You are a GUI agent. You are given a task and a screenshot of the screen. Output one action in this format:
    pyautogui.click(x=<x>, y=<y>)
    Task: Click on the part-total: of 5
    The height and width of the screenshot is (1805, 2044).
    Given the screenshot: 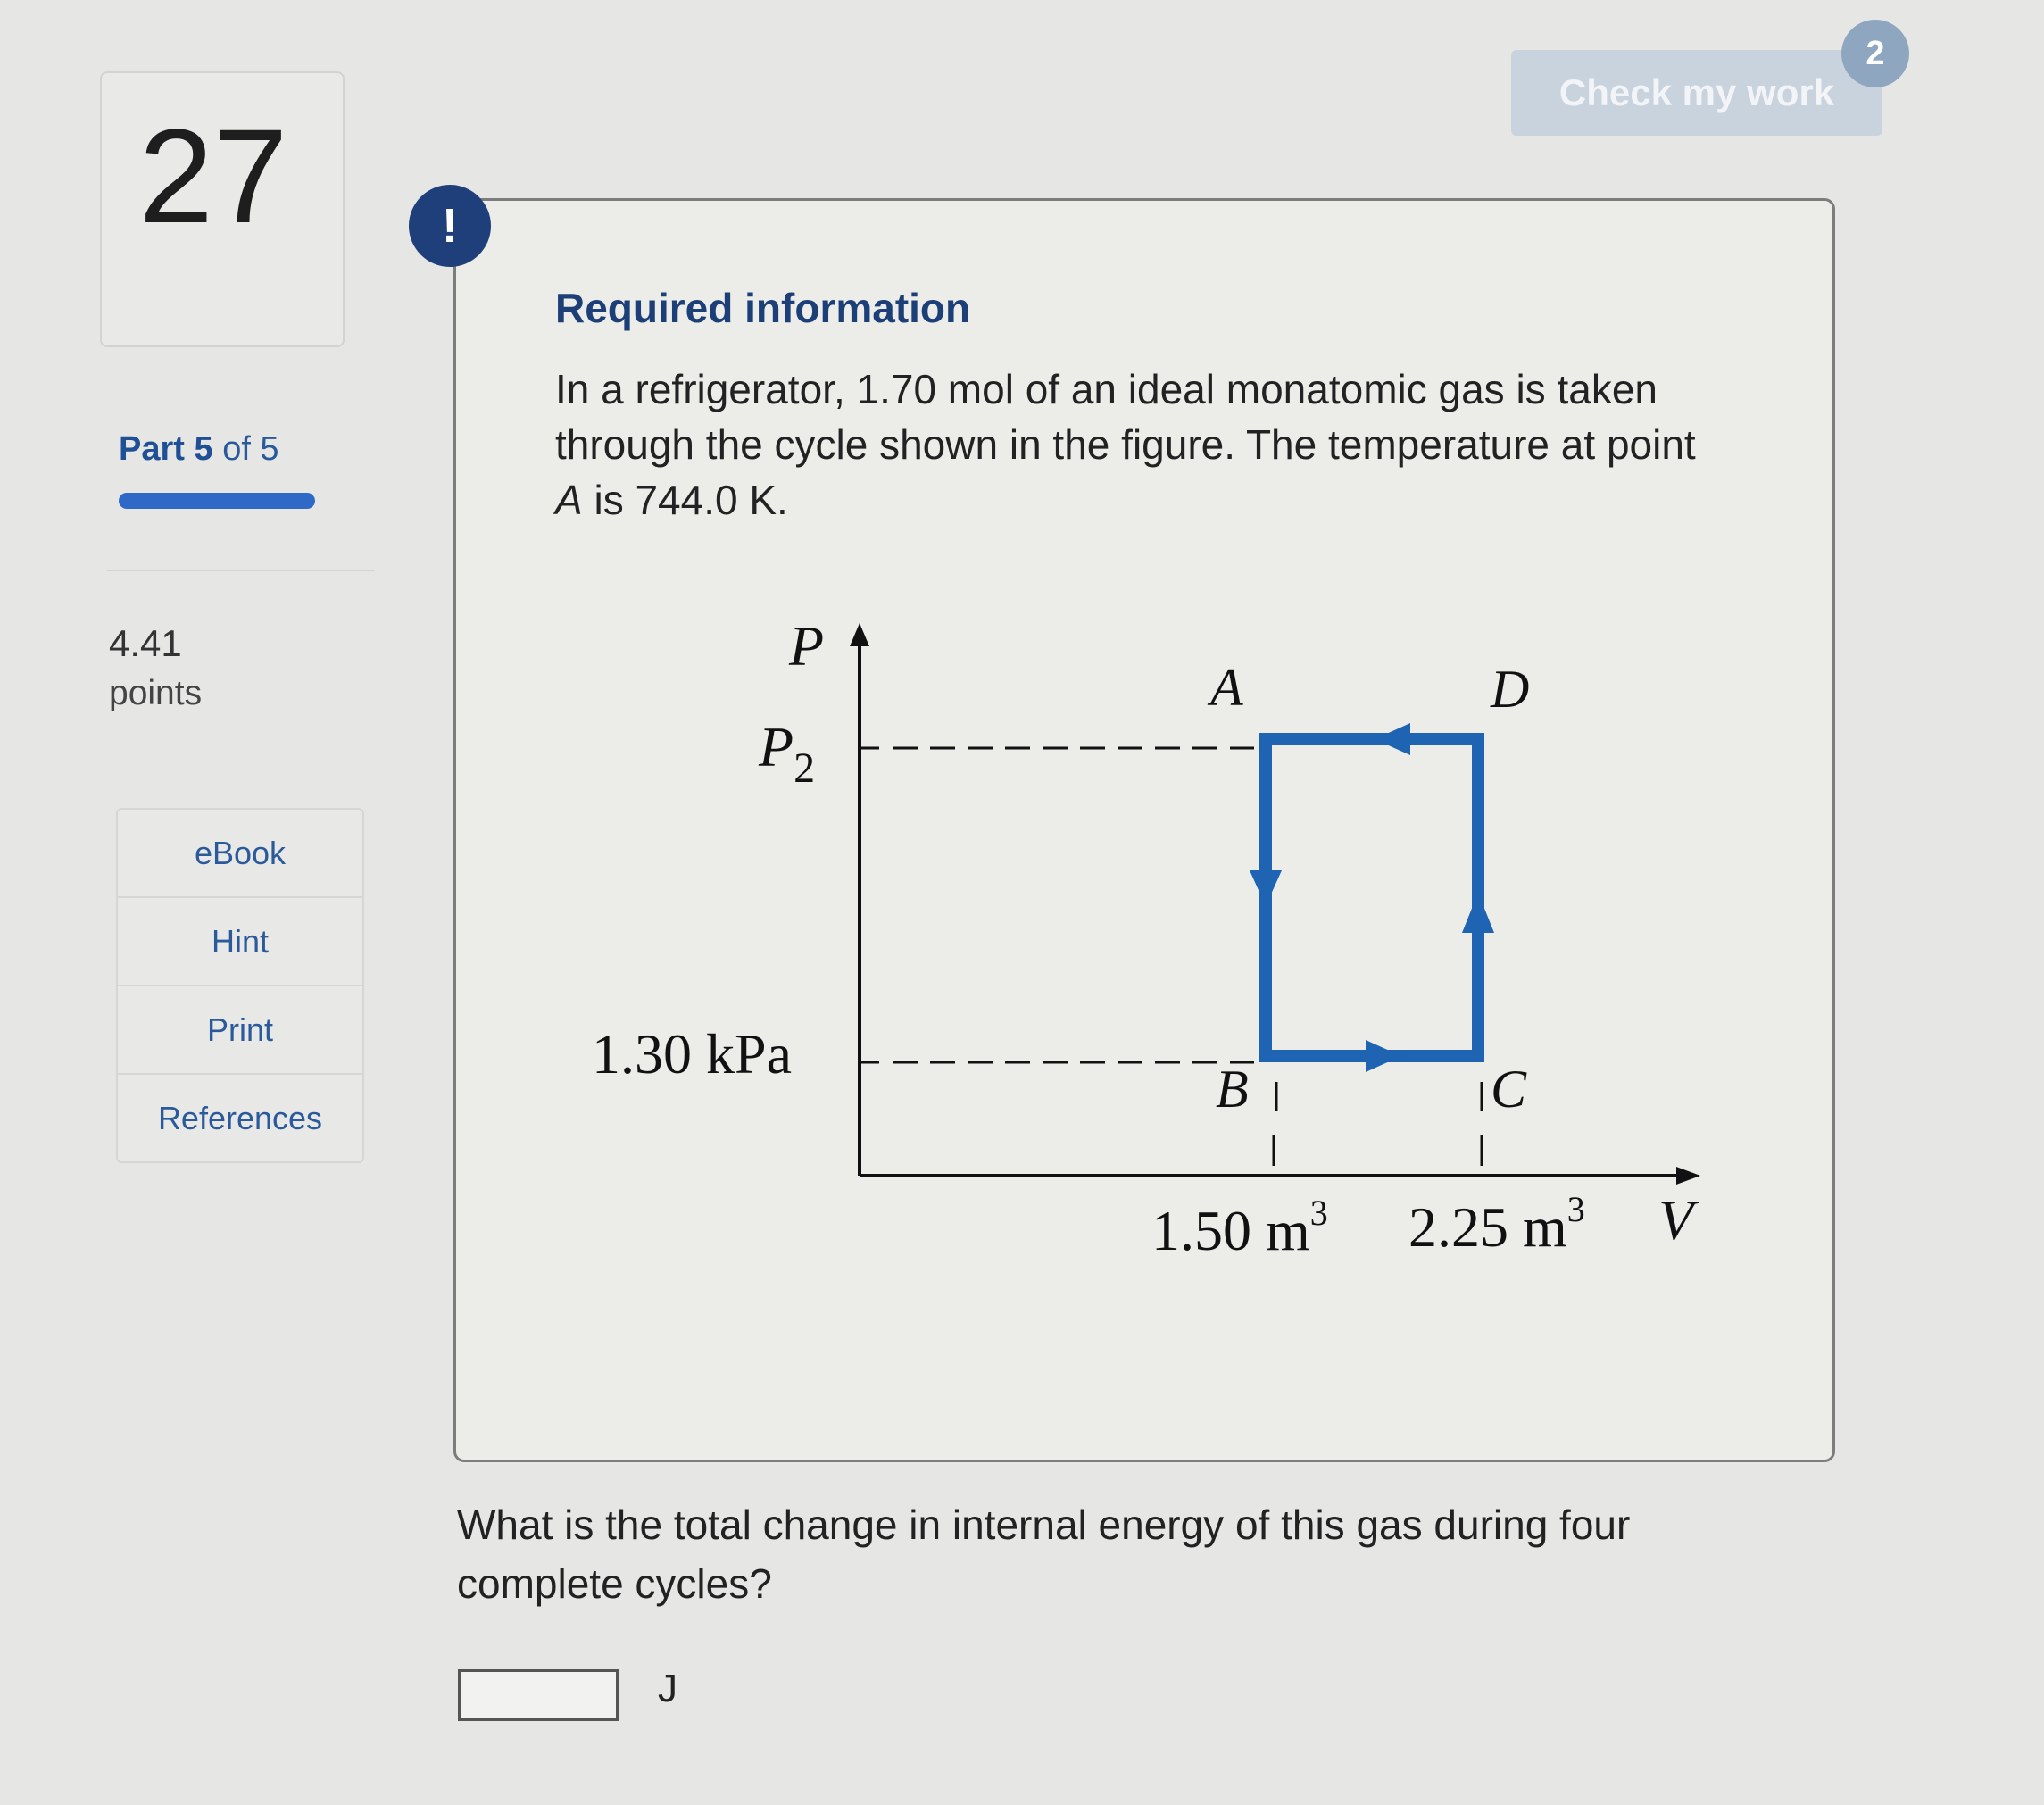 What is the action you would take?
    pyautogui.click(x=250, y=449)
    